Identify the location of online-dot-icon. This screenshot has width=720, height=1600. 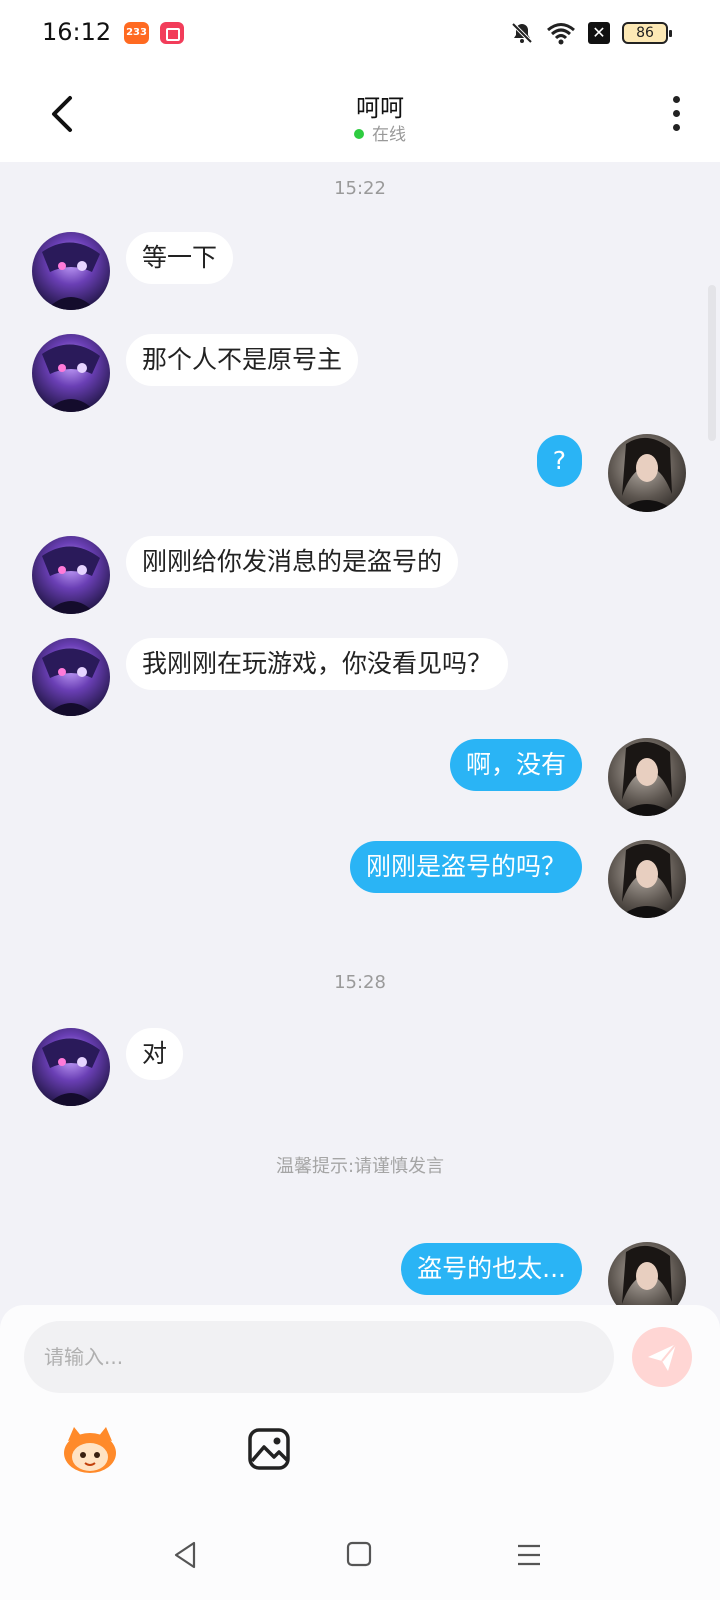
(359, 134).